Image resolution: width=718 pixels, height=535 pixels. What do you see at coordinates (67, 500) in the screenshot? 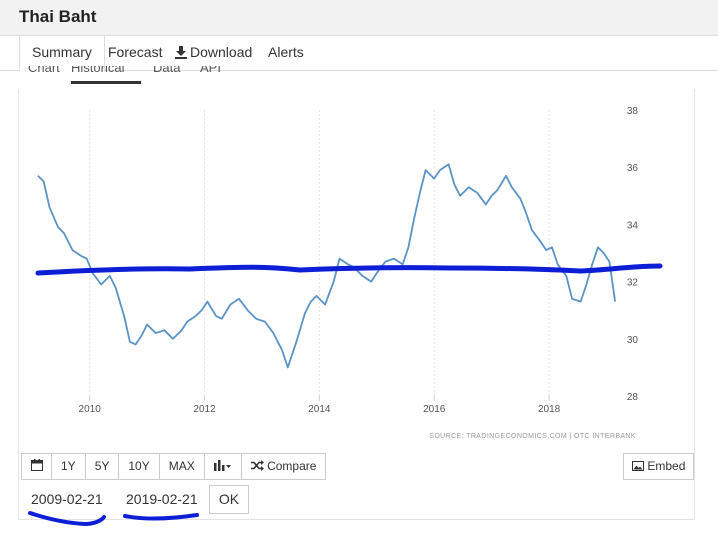
I see `start-date-input: 2009-02-21` at bounding box center [67, 500].